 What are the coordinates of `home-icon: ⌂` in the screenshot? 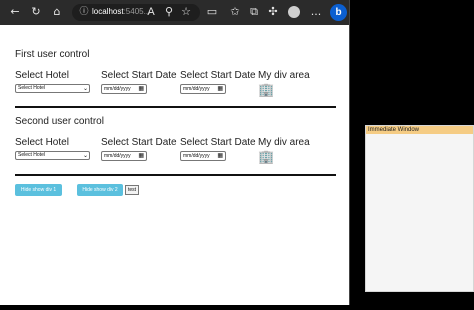 It's located at (57, 12).